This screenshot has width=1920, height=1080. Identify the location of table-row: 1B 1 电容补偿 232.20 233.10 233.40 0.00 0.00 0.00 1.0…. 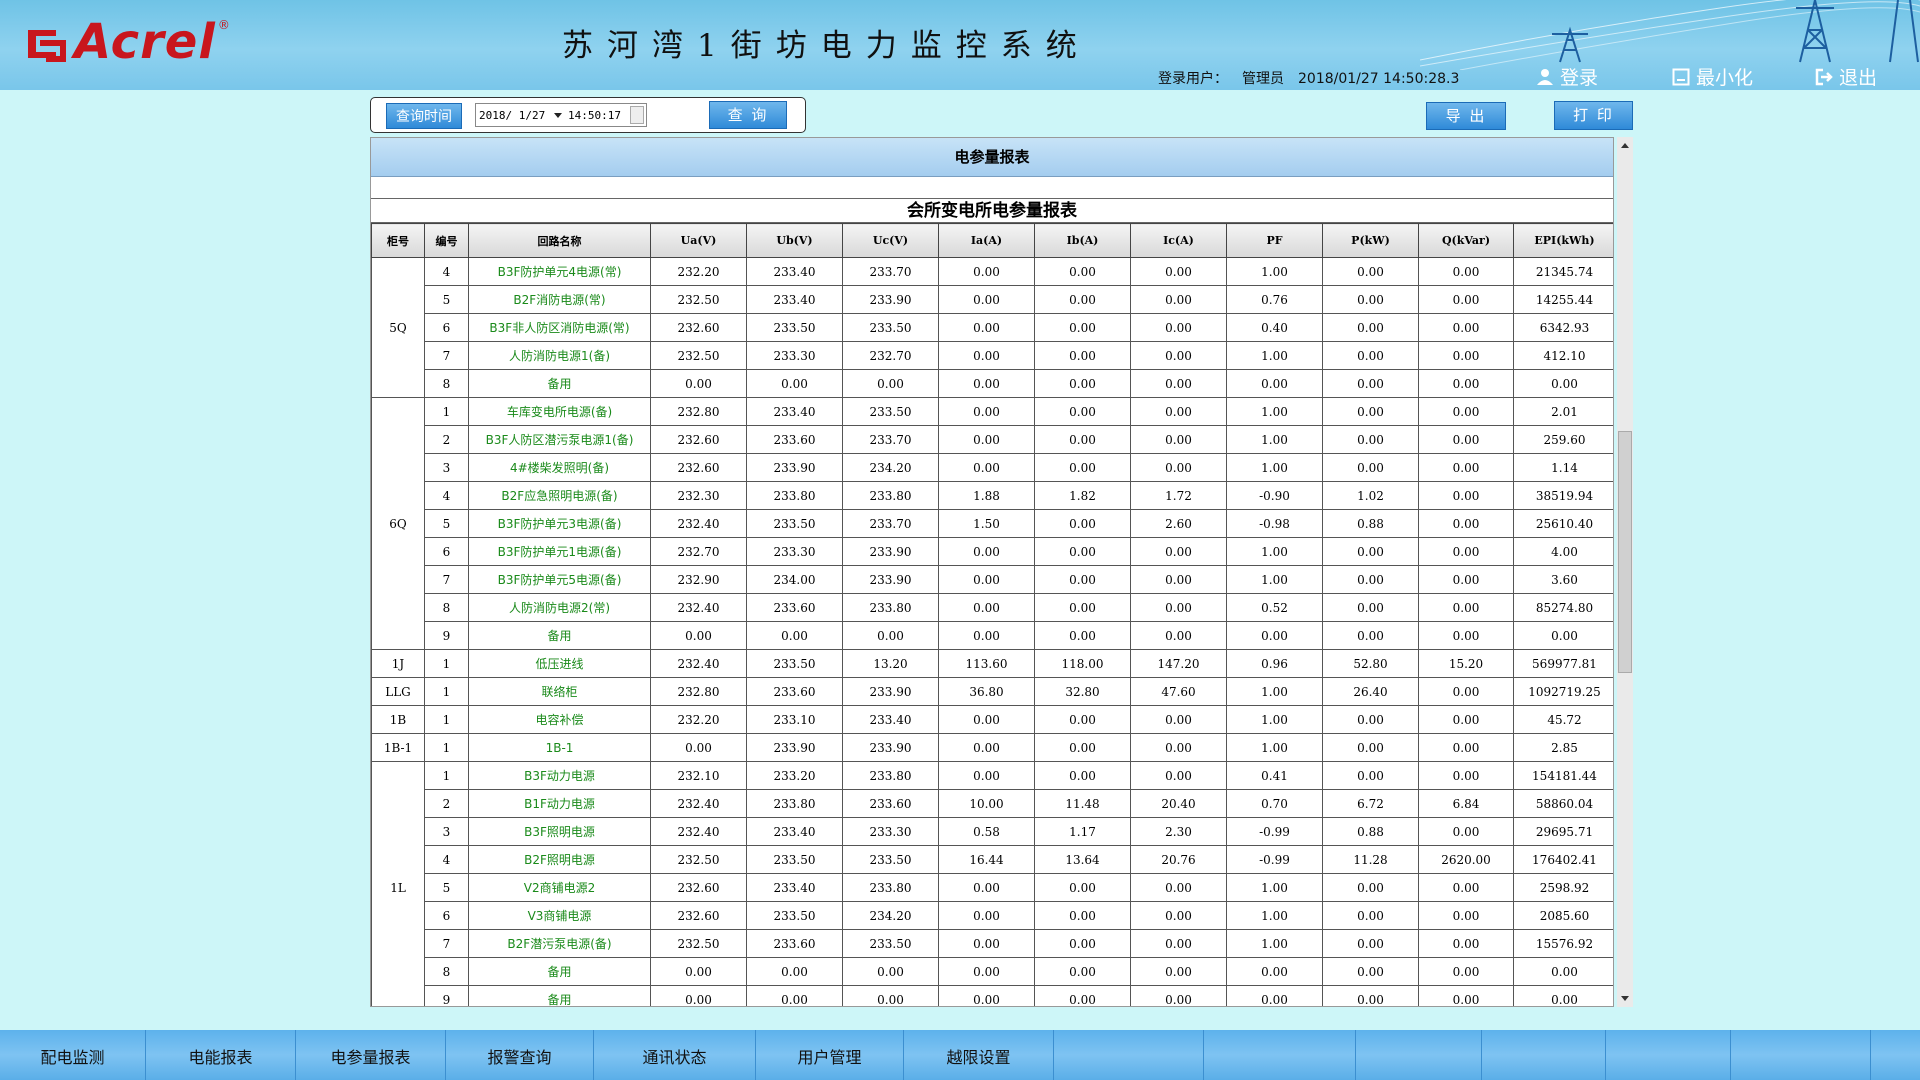
(992, 719).